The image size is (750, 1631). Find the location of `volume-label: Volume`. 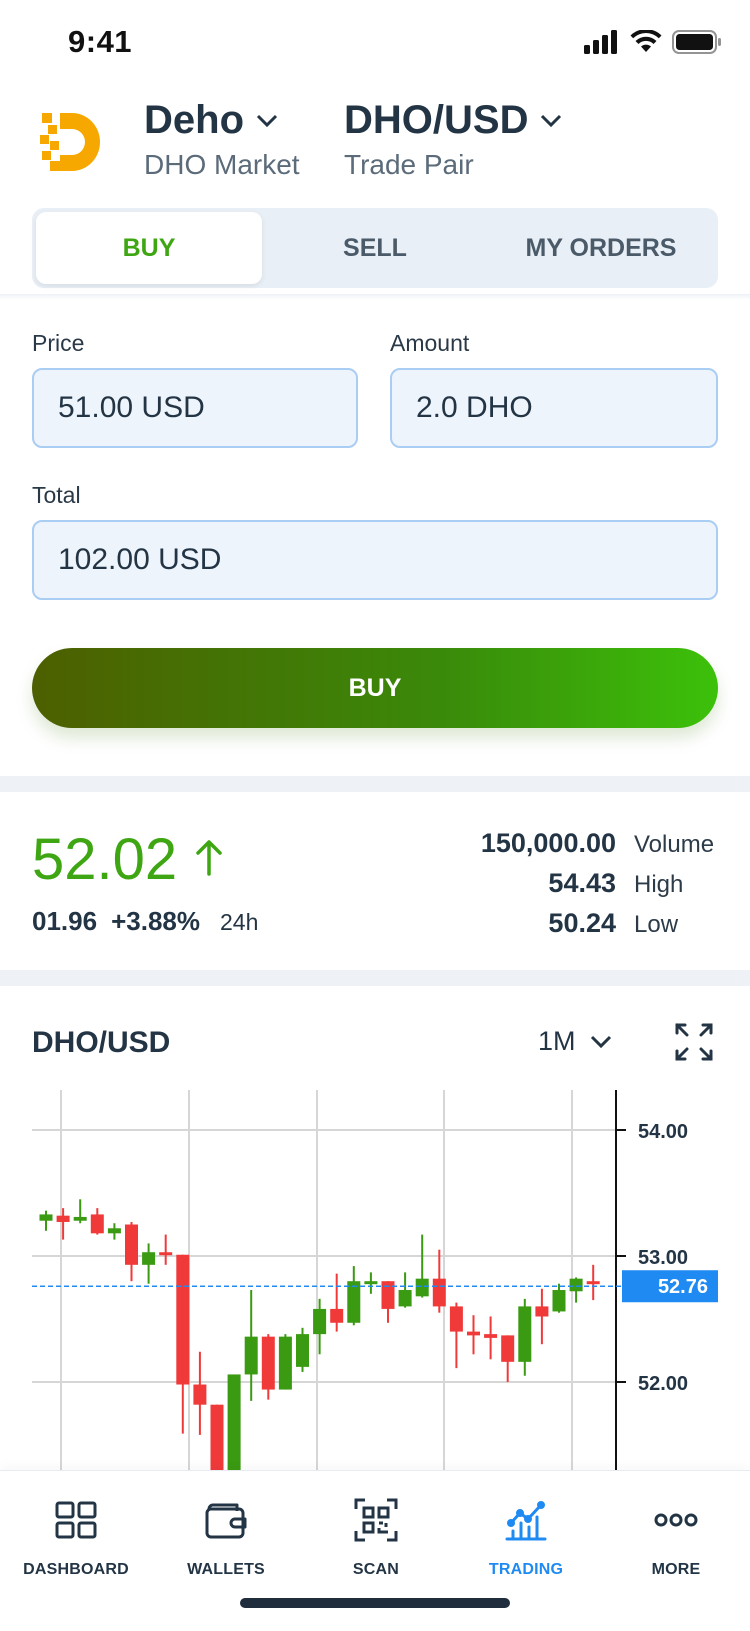

volume-label: Volume is located at coordinates (674, 844).